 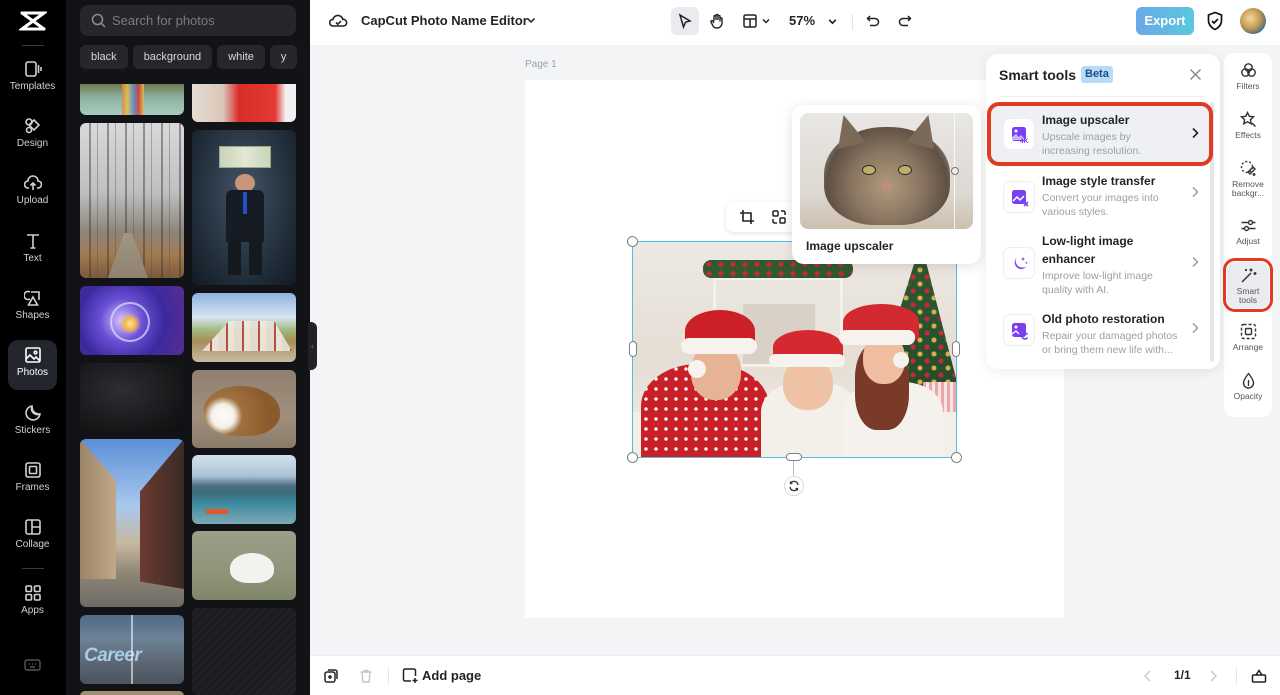 I want to click on rail-item-design: Design, so click(x=32, y=136).